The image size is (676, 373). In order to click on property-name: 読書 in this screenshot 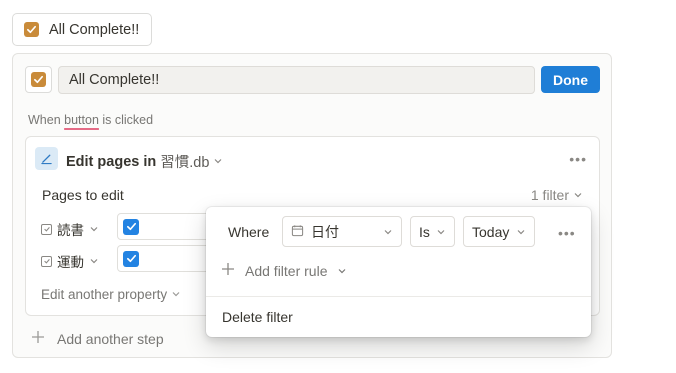, I will do `click(70, 230)`.